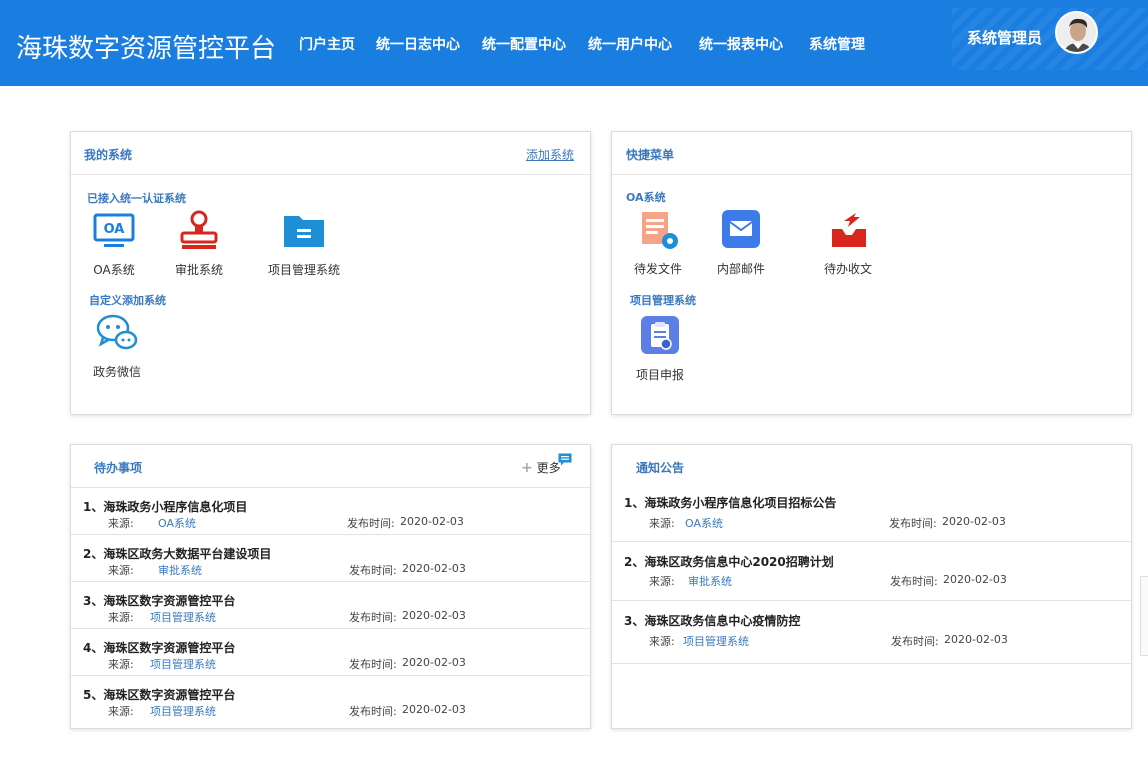 Image resolution: width=1148 pixels, height=764 pixels. What do you see at coordinates (741, 229) in the screenshot?
I see `mail-icon` at bounding box center [741, 229].